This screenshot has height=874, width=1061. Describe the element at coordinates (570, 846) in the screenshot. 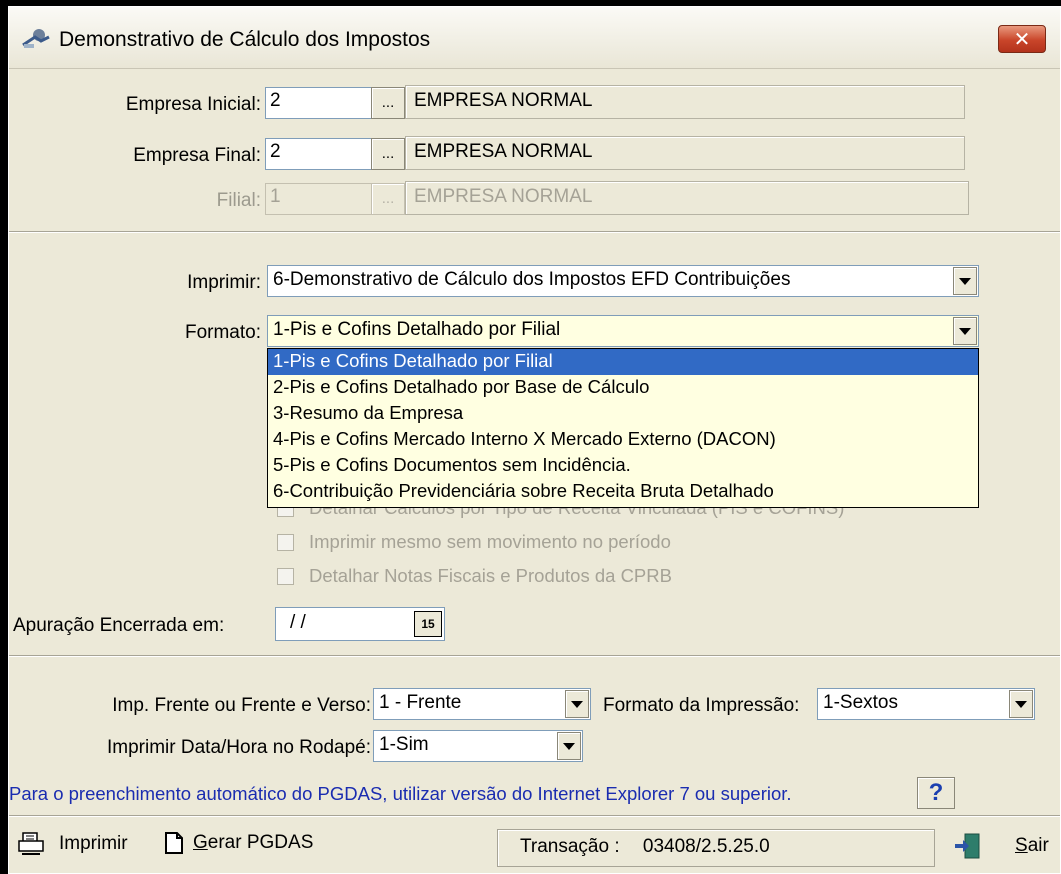

I see `transacao-label: Transação :` at that location.